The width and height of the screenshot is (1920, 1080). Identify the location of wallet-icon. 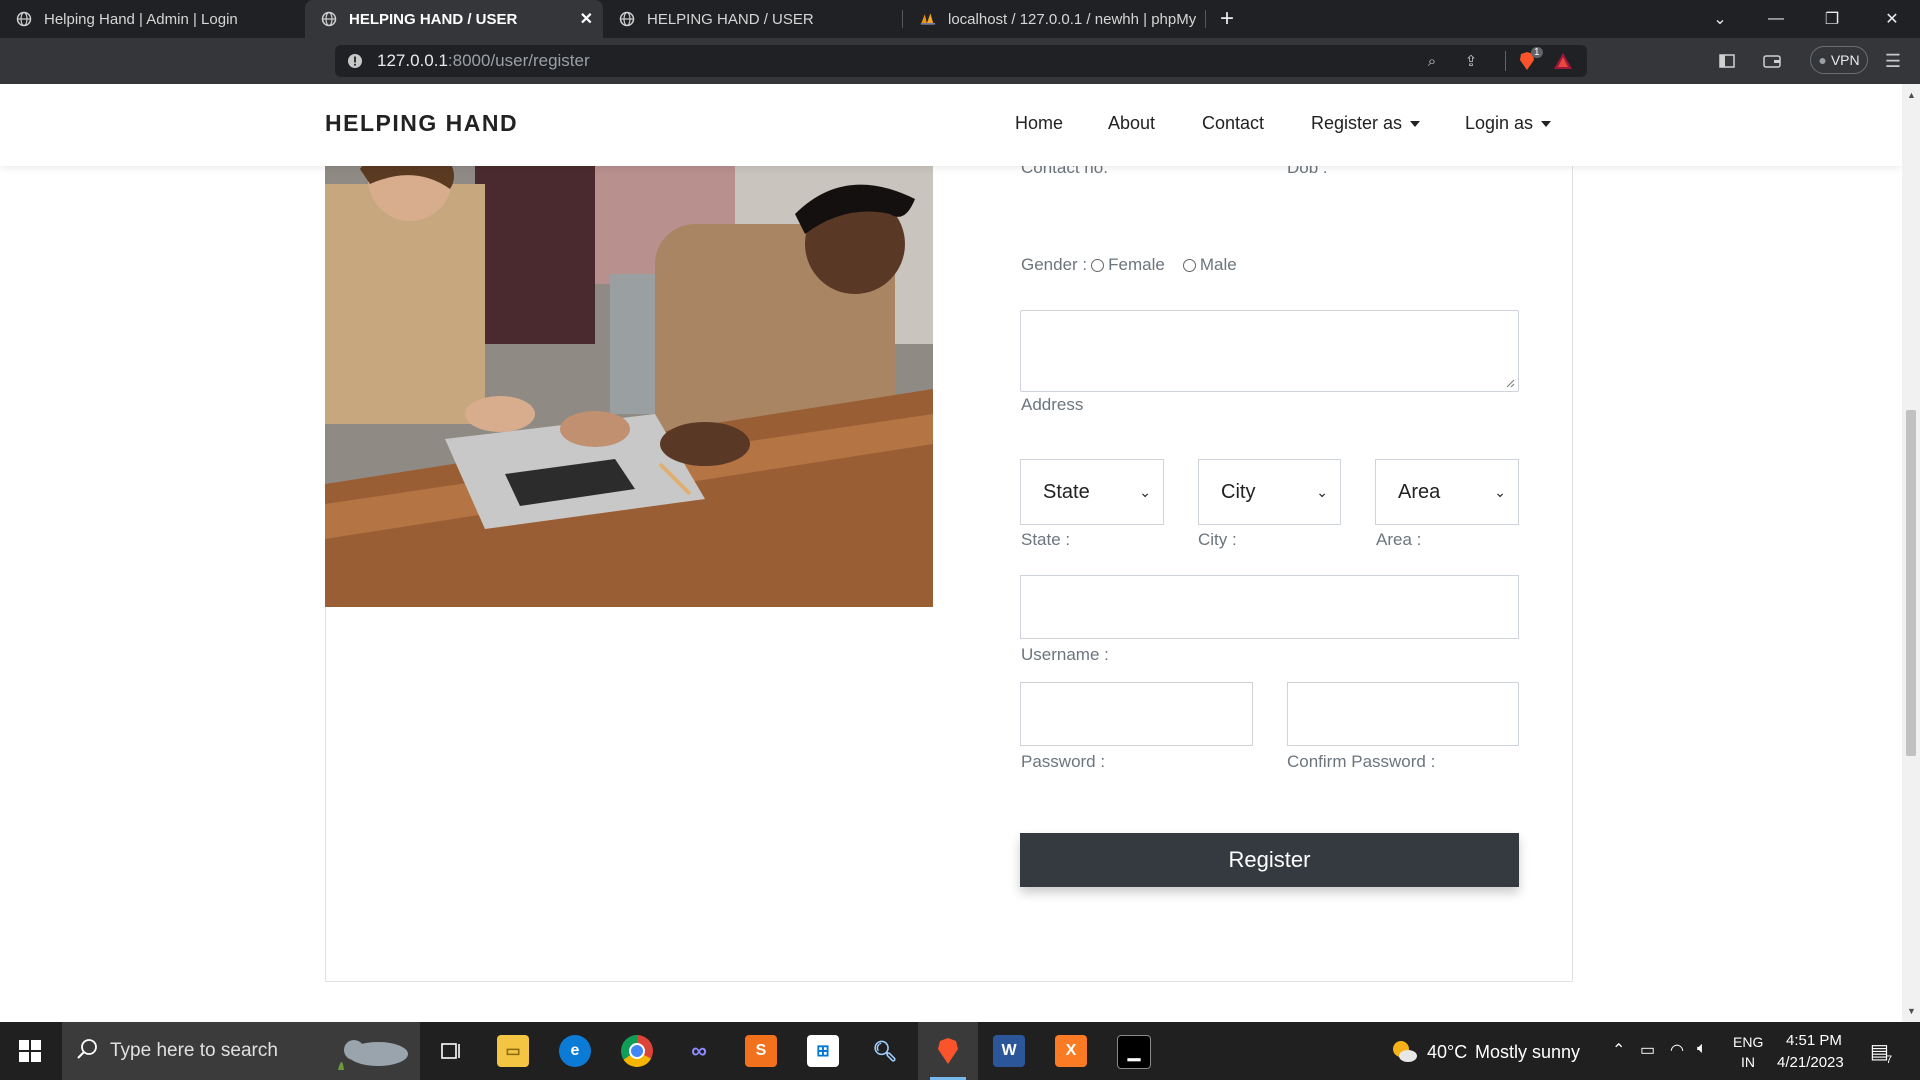
(1772, 61).